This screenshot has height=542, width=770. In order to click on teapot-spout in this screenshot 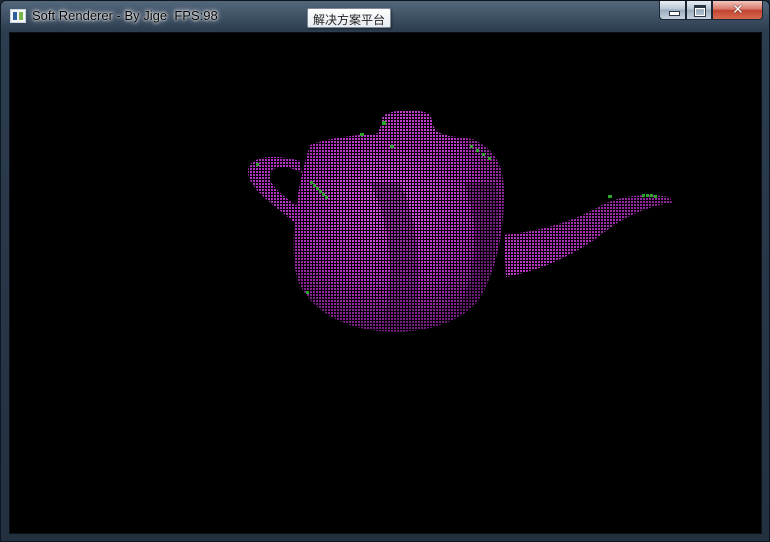, I will do `click(588, 236)`.